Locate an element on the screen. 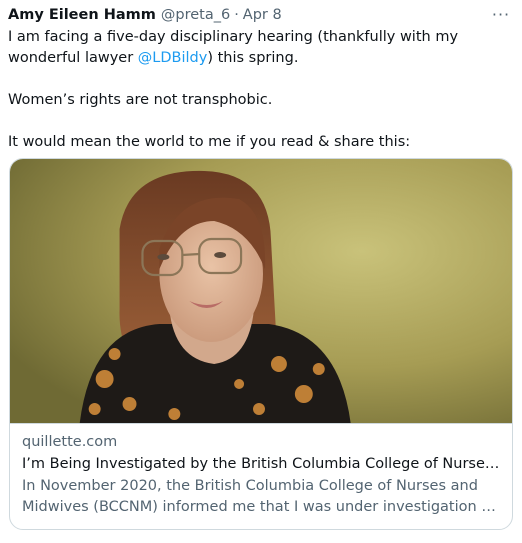  tweet-header: Amy Eileen Hamm @preta_6 · Apr 8 is located at coordinates (261, 15).